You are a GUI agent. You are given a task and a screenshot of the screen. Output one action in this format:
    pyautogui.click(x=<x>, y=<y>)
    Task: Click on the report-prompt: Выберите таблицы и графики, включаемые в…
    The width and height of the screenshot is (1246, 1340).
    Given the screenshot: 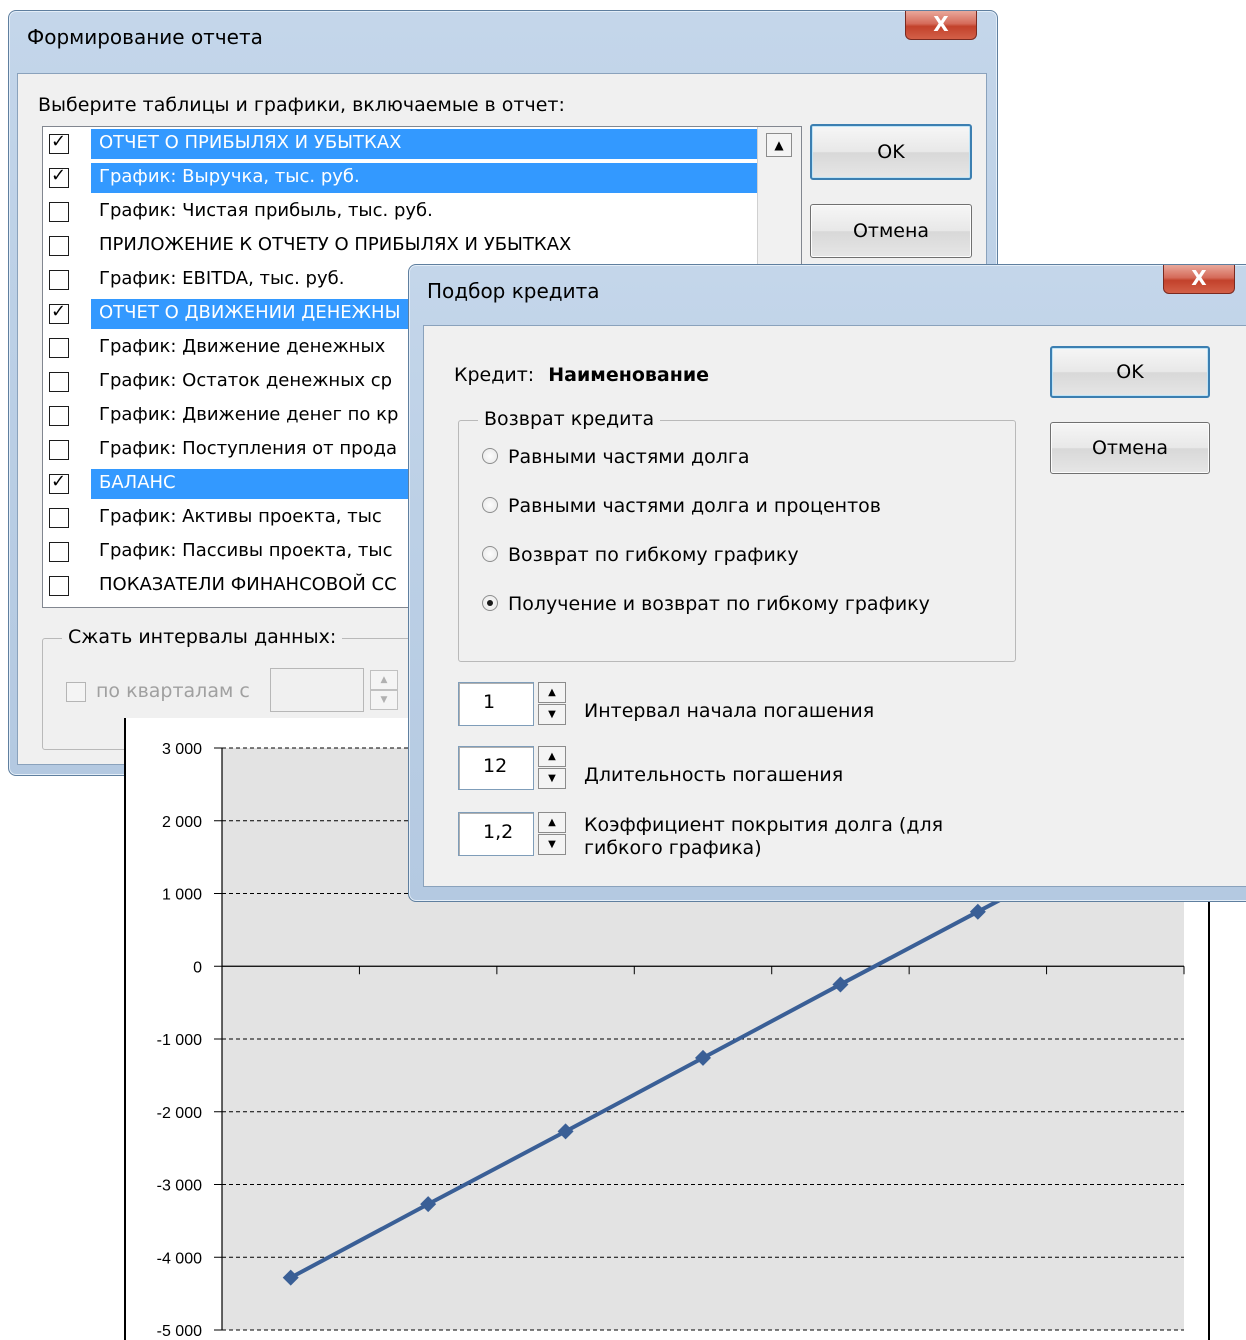 What is the action you would take?
    pyautogui.click(x=301, y=105)
    